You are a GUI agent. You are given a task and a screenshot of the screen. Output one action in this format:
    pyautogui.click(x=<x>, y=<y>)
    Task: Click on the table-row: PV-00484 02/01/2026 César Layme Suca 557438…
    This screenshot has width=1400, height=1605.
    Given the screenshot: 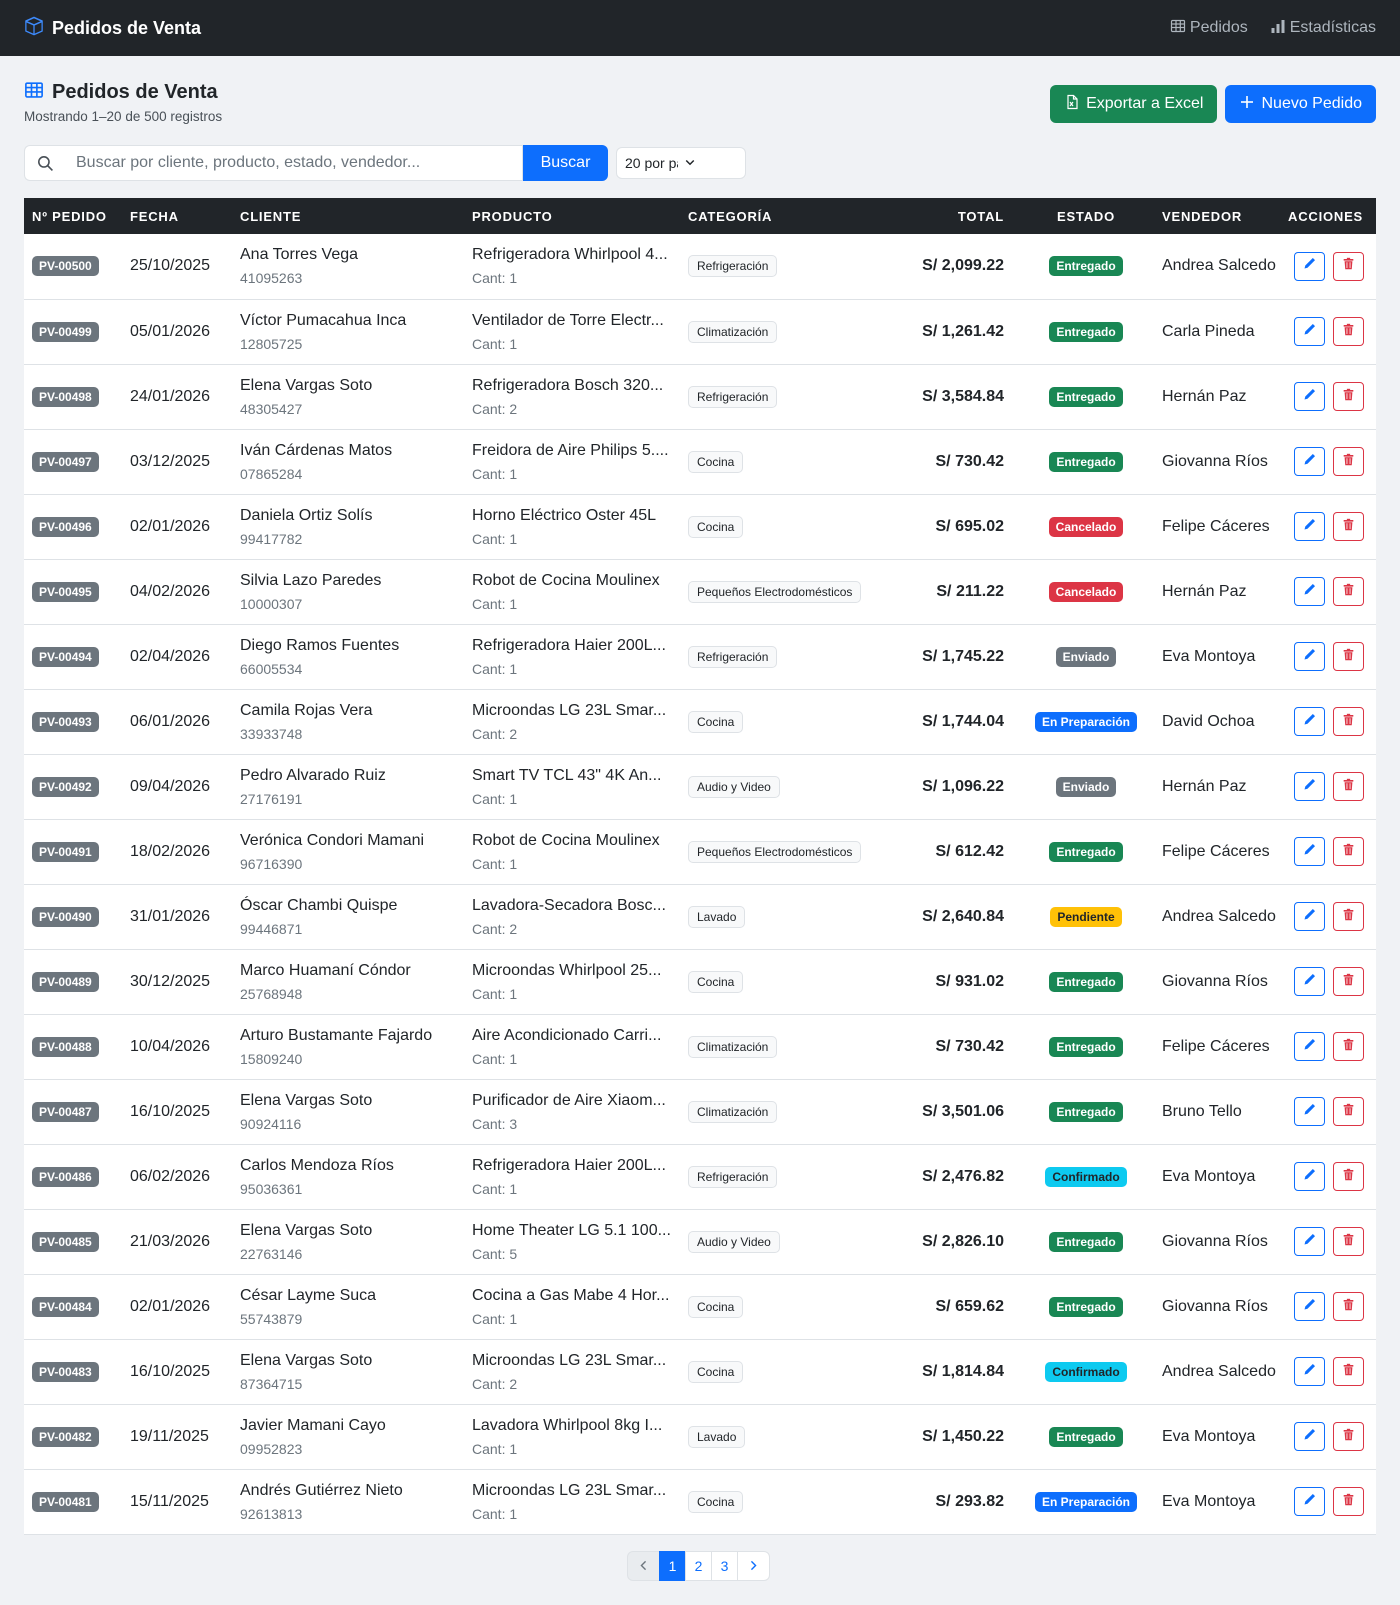 What is the action you would take?
    pyautogui.click(x=700, y=1306)
    